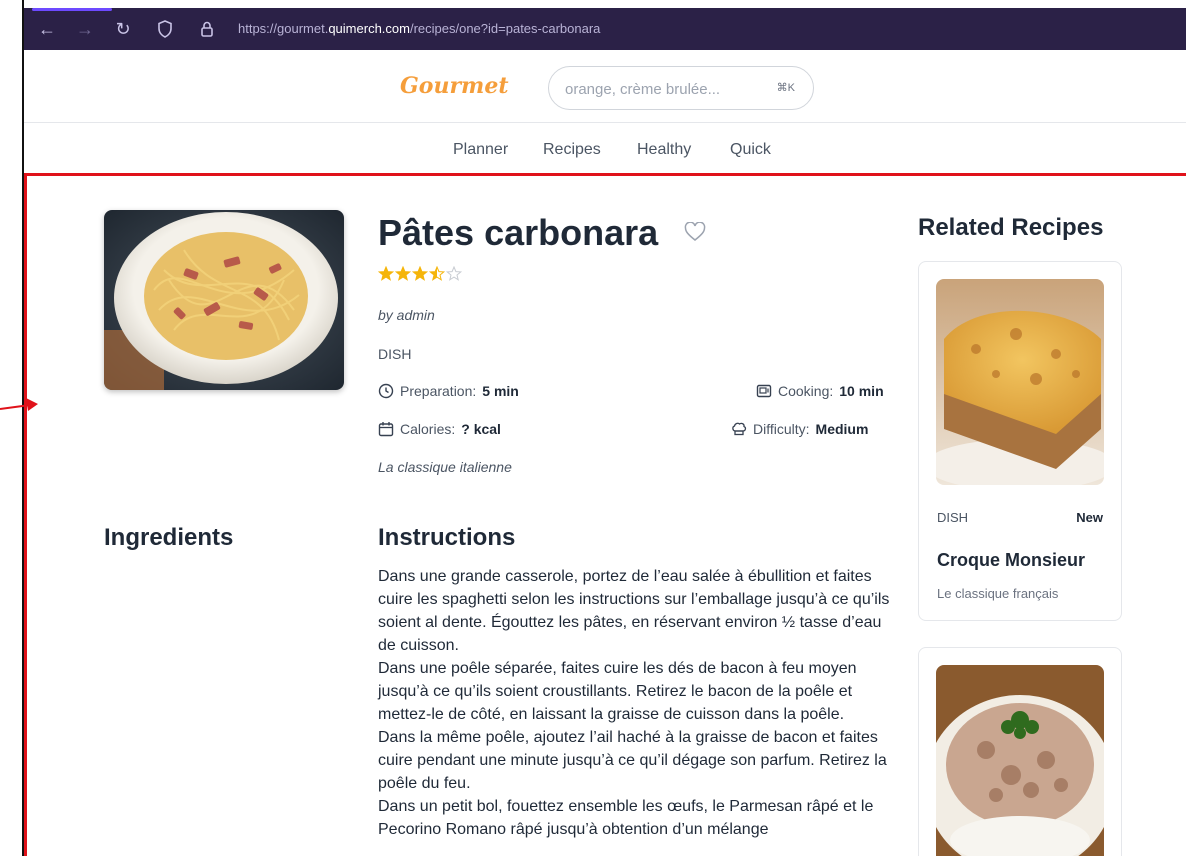 This screenshot has width=1186, height=856. What do you see at coordinates (11, 428) in the screenshot?
I see `left-gutter` at bounding box center [11, 428].